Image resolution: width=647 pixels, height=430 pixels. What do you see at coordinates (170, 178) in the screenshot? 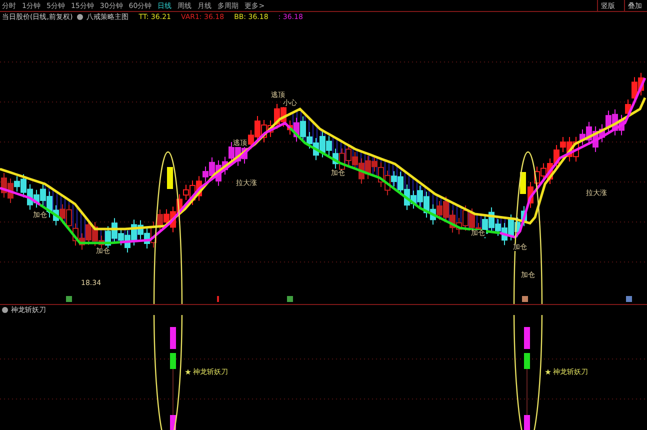
I see `signal-candle` at bounding box center [170, 178].